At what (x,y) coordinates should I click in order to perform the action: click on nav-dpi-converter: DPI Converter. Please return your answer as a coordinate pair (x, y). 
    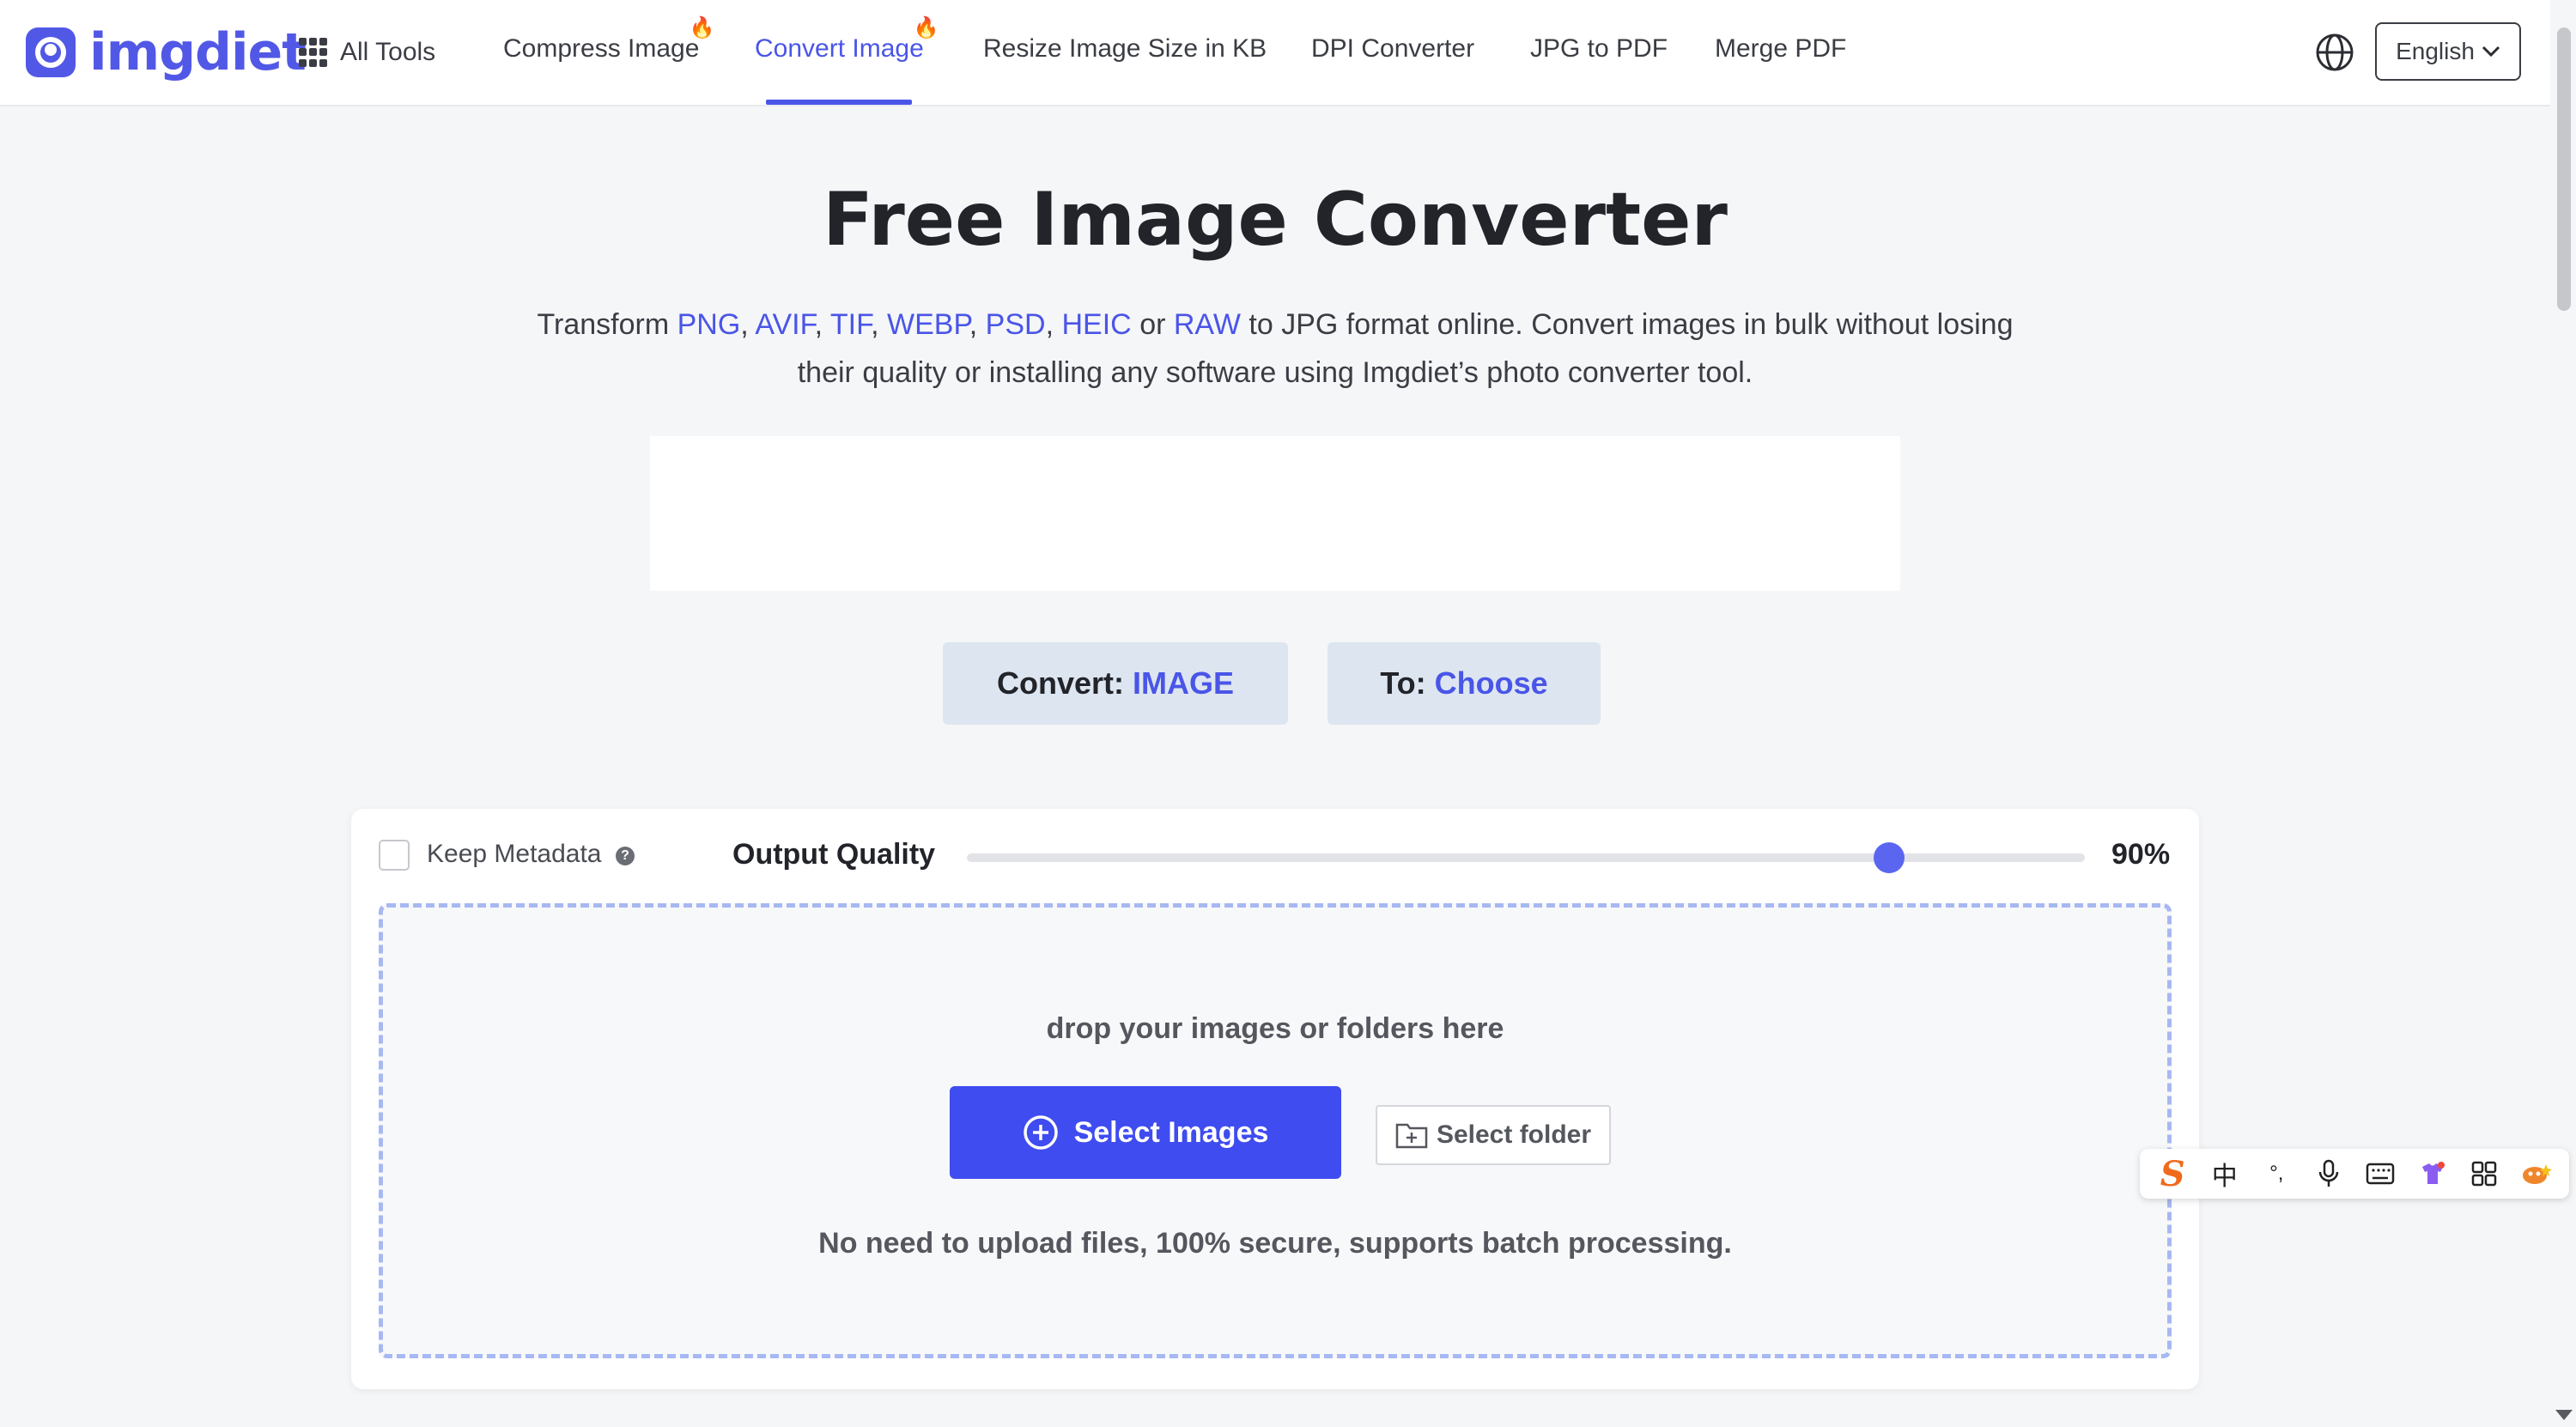
    Looking at the image, I should click on (1393, 49).